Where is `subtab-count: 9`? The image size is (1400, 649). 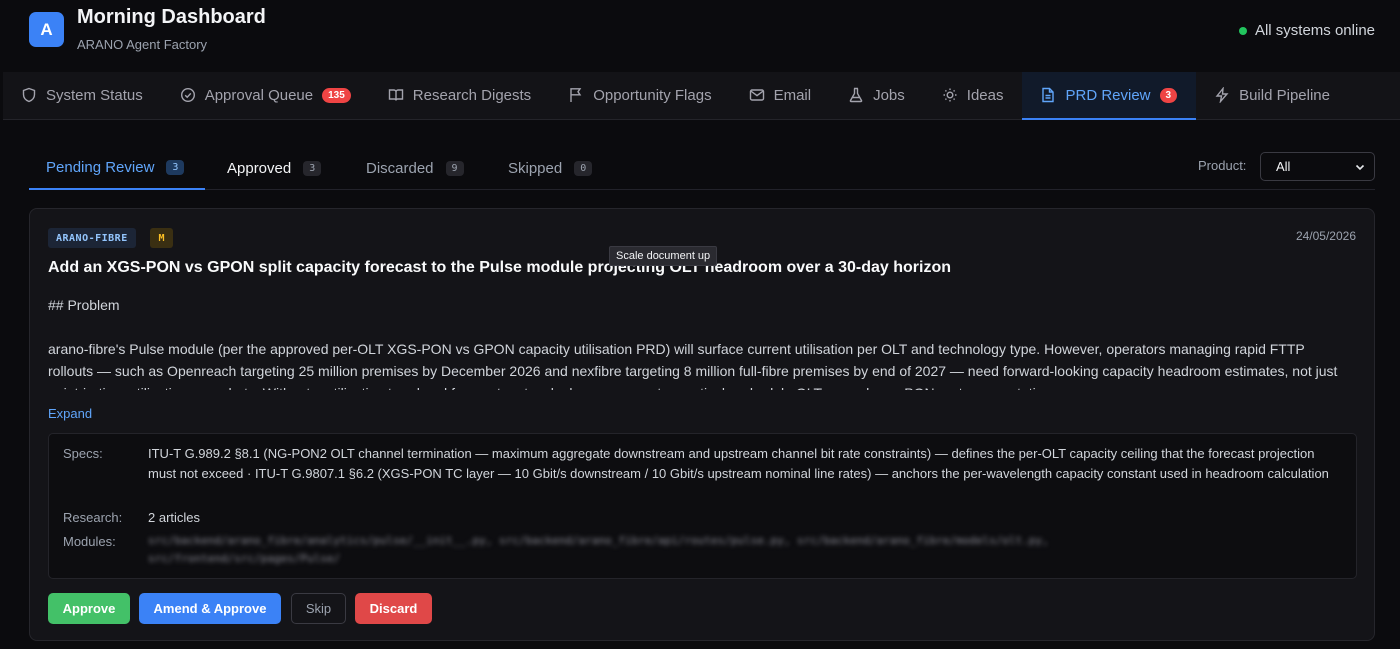 subtab-count: 9 is located at coordinates (454, 168).